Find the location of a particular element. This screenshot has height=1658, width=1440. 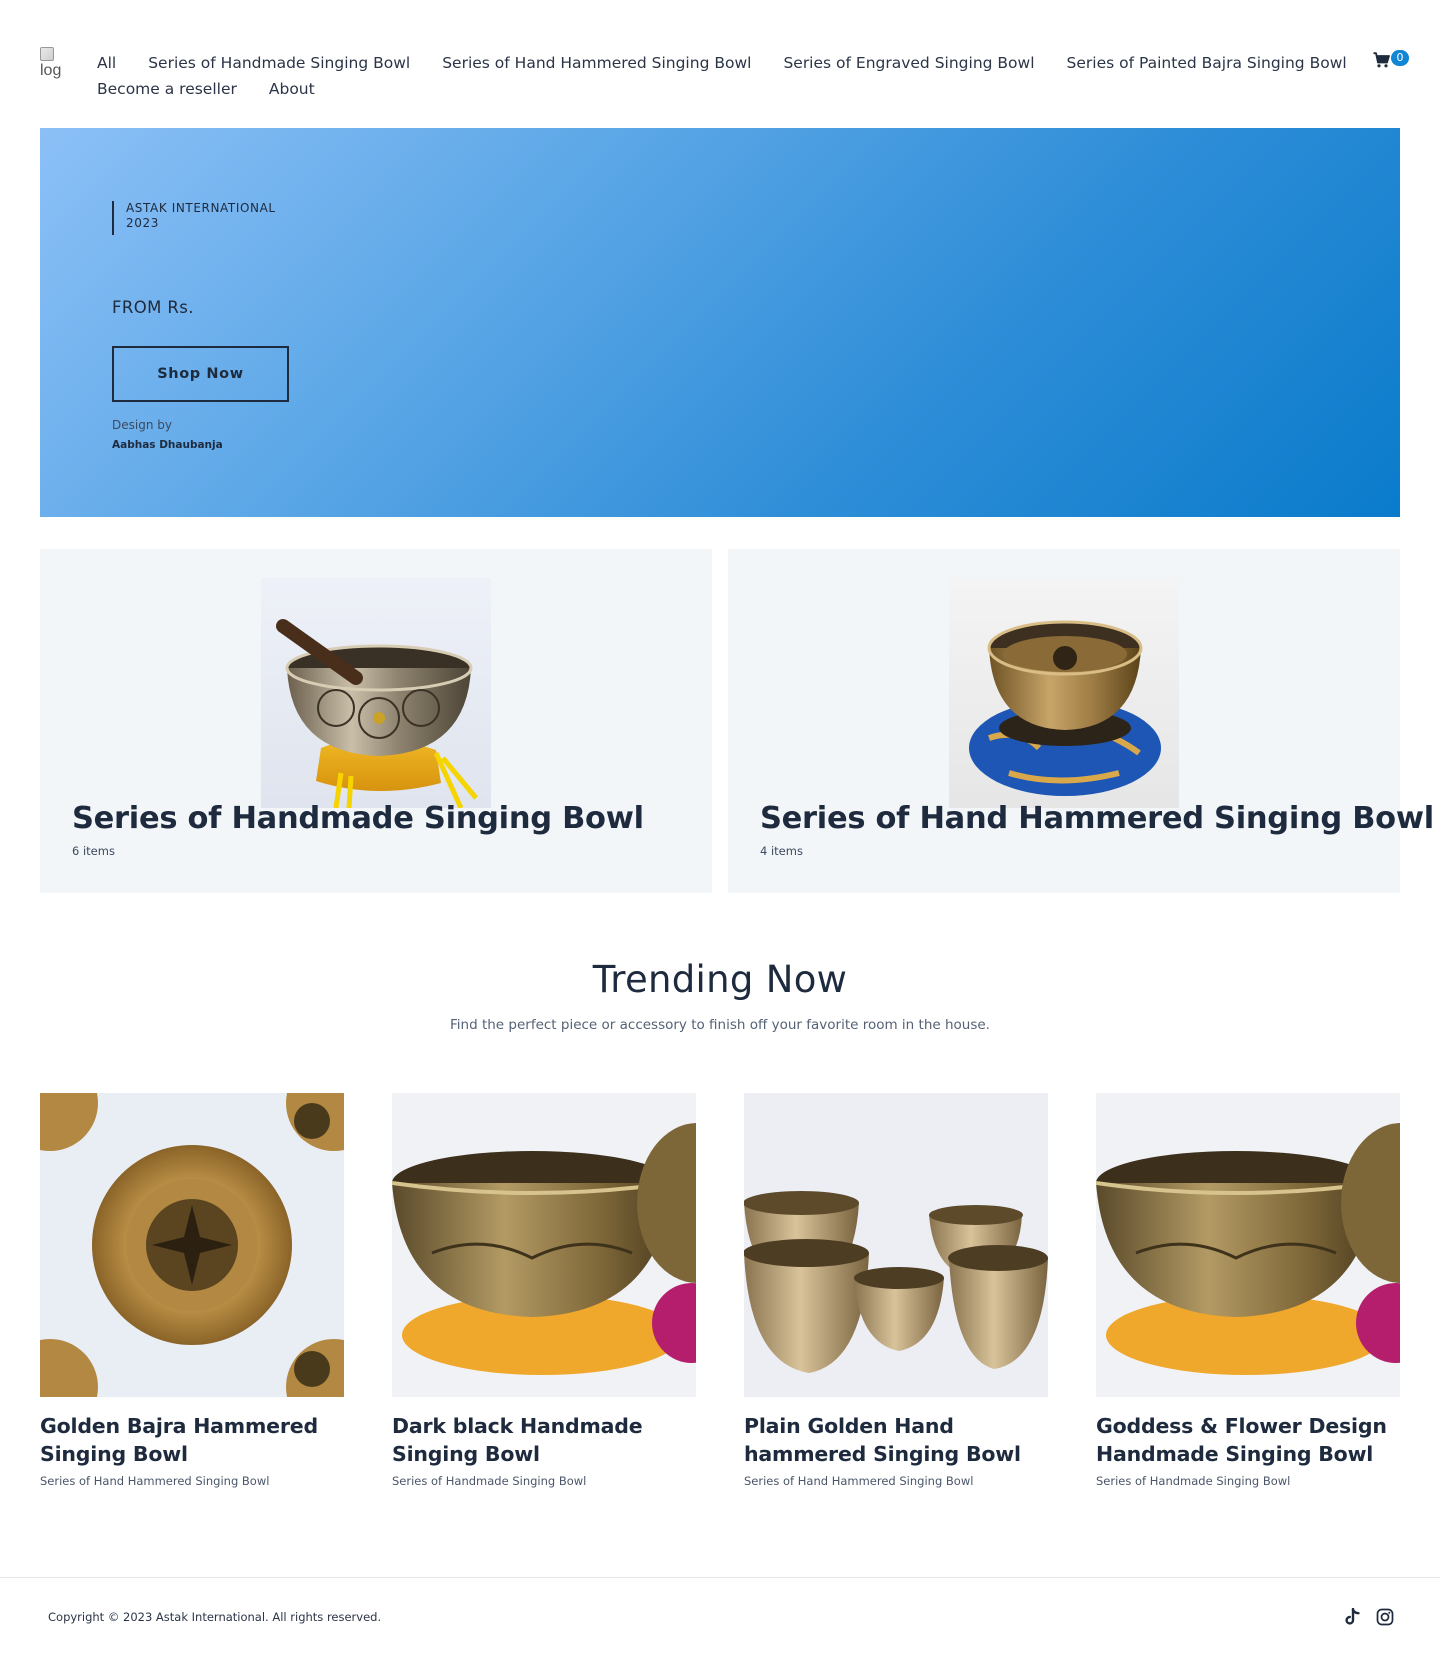

collection-image-hand-hammered is located at coordinates (1064, 693).